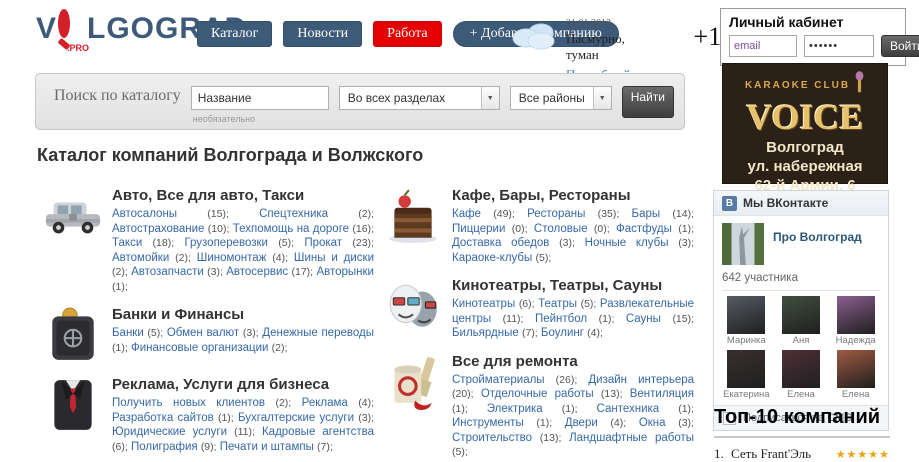 This screenshot has width=919, height=462. What do you see at coordinates (631, 438) in the screenshot?
I see `category-link: Ландшафтные работы` at bounding box center [631, 438].